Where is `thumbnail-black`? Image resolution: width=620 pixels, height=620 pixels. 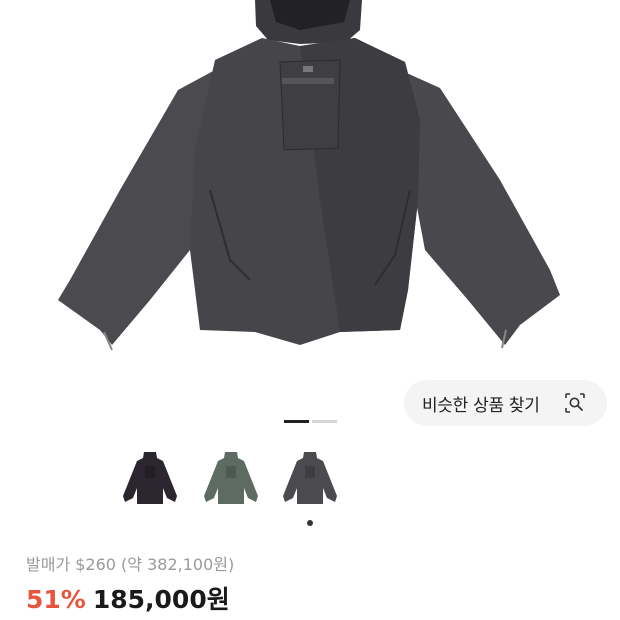
thumbnail-black is located at coordinates (150, 481).